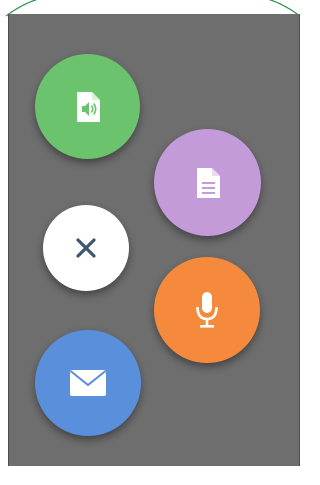  I want to click on email-button, so click(88, 383).